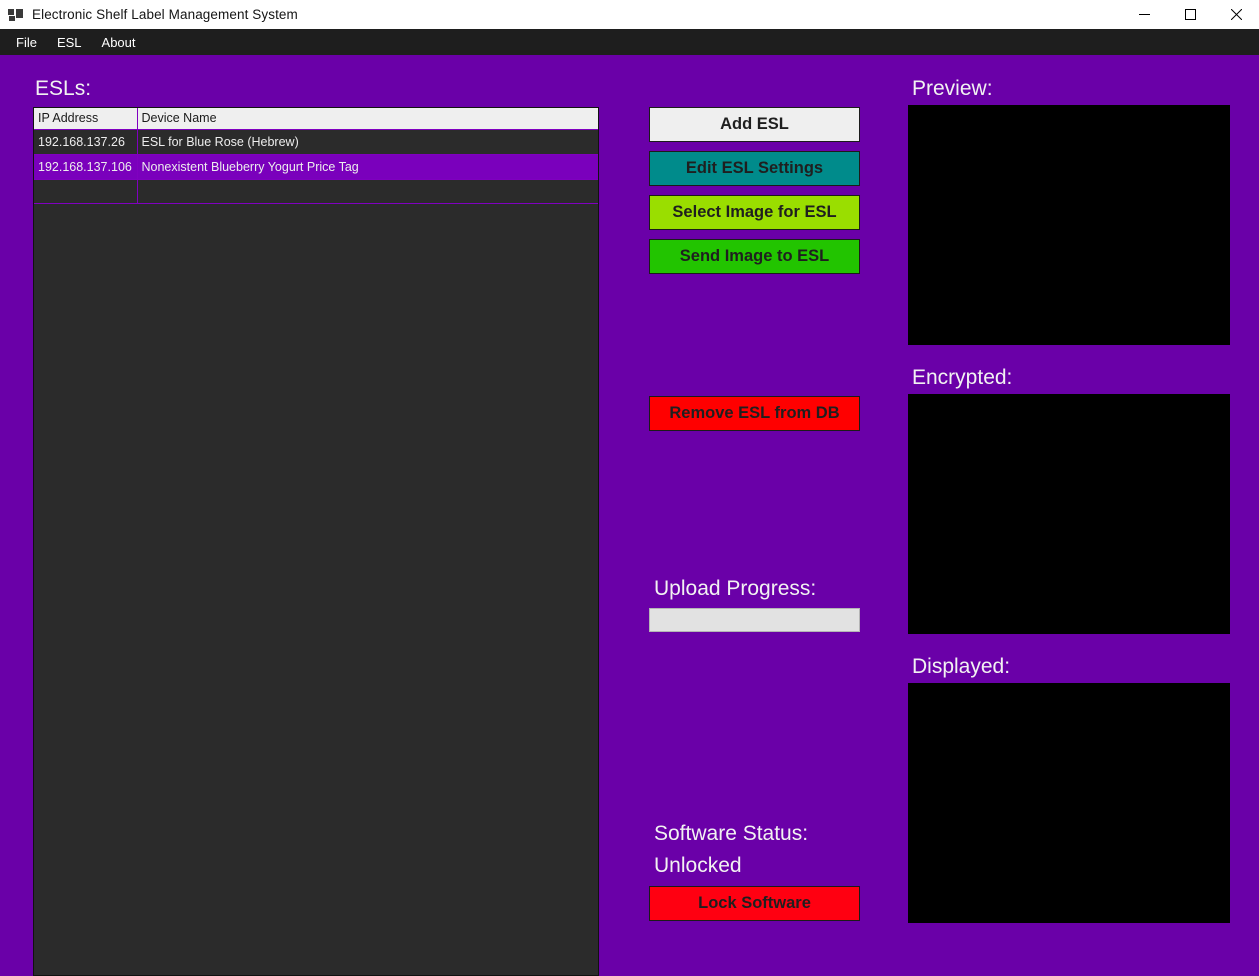 The height and width of the screenshot is (976, 1259). Describe the element at coordinates (63, 88) in the screenshot. I see `esls-heading: ESLs:` at that location.